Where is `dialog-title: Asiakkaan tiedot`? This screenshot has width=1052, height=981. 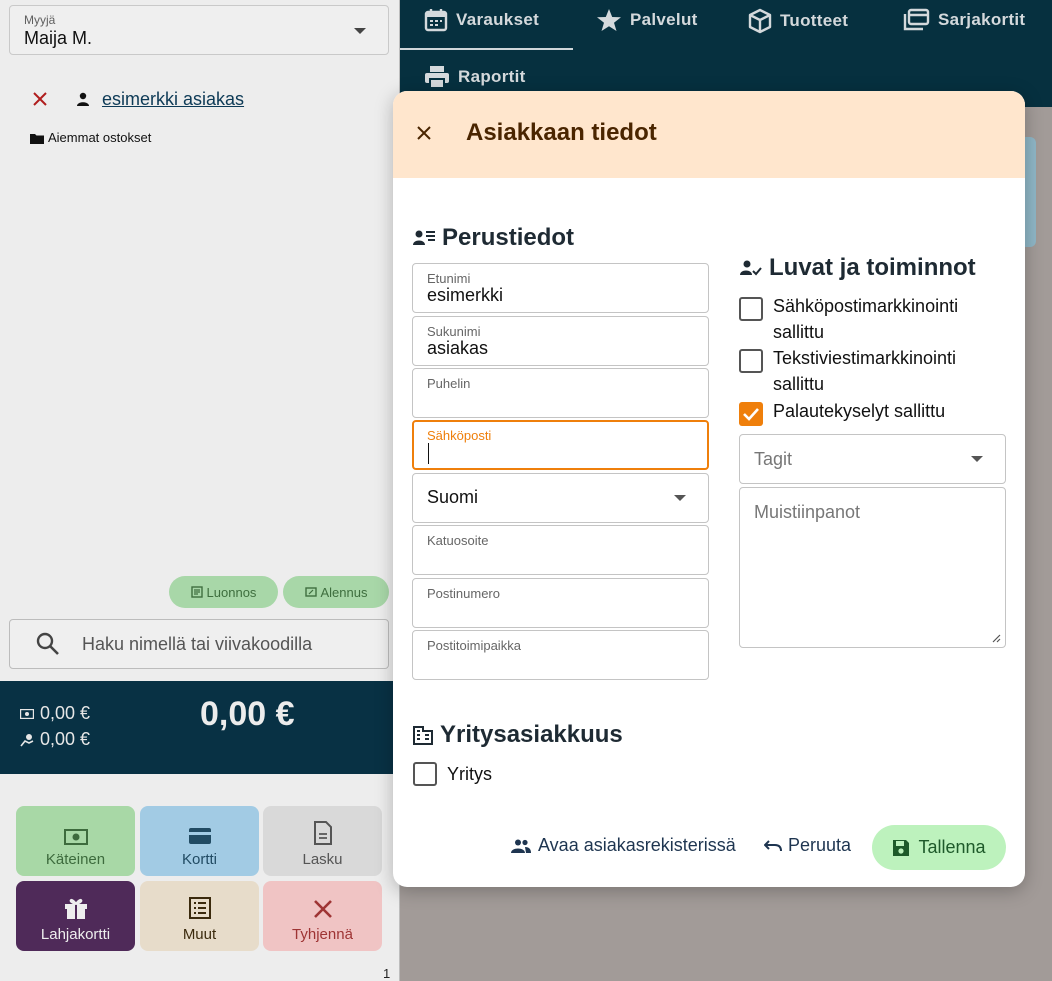 dialog-title: Asiakkaan tiedot is located at coordinates (561, 132).